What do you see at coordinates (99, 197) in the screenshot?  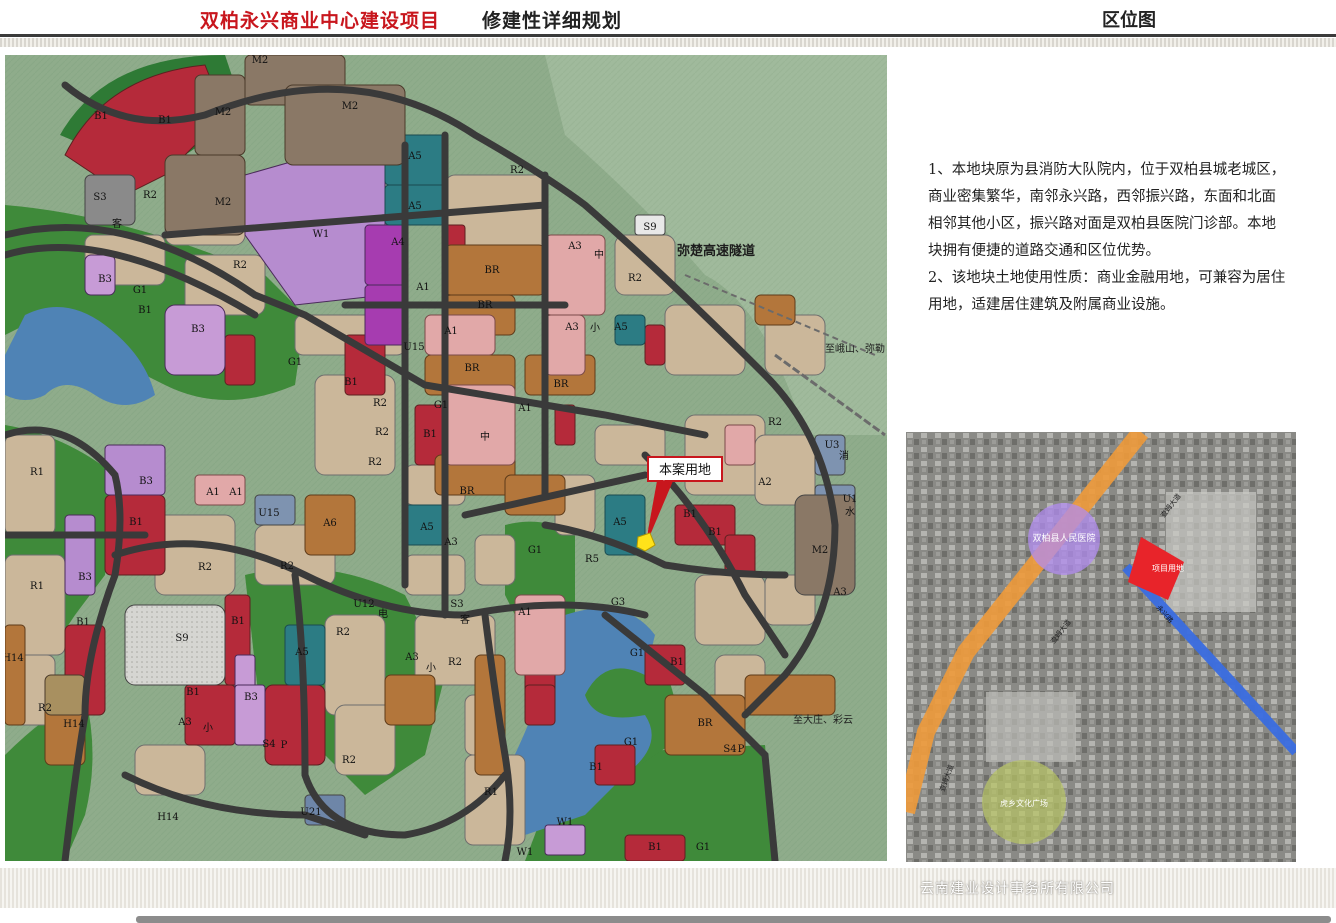 I see `zone-label: S3` at bounding box center [99, 197].